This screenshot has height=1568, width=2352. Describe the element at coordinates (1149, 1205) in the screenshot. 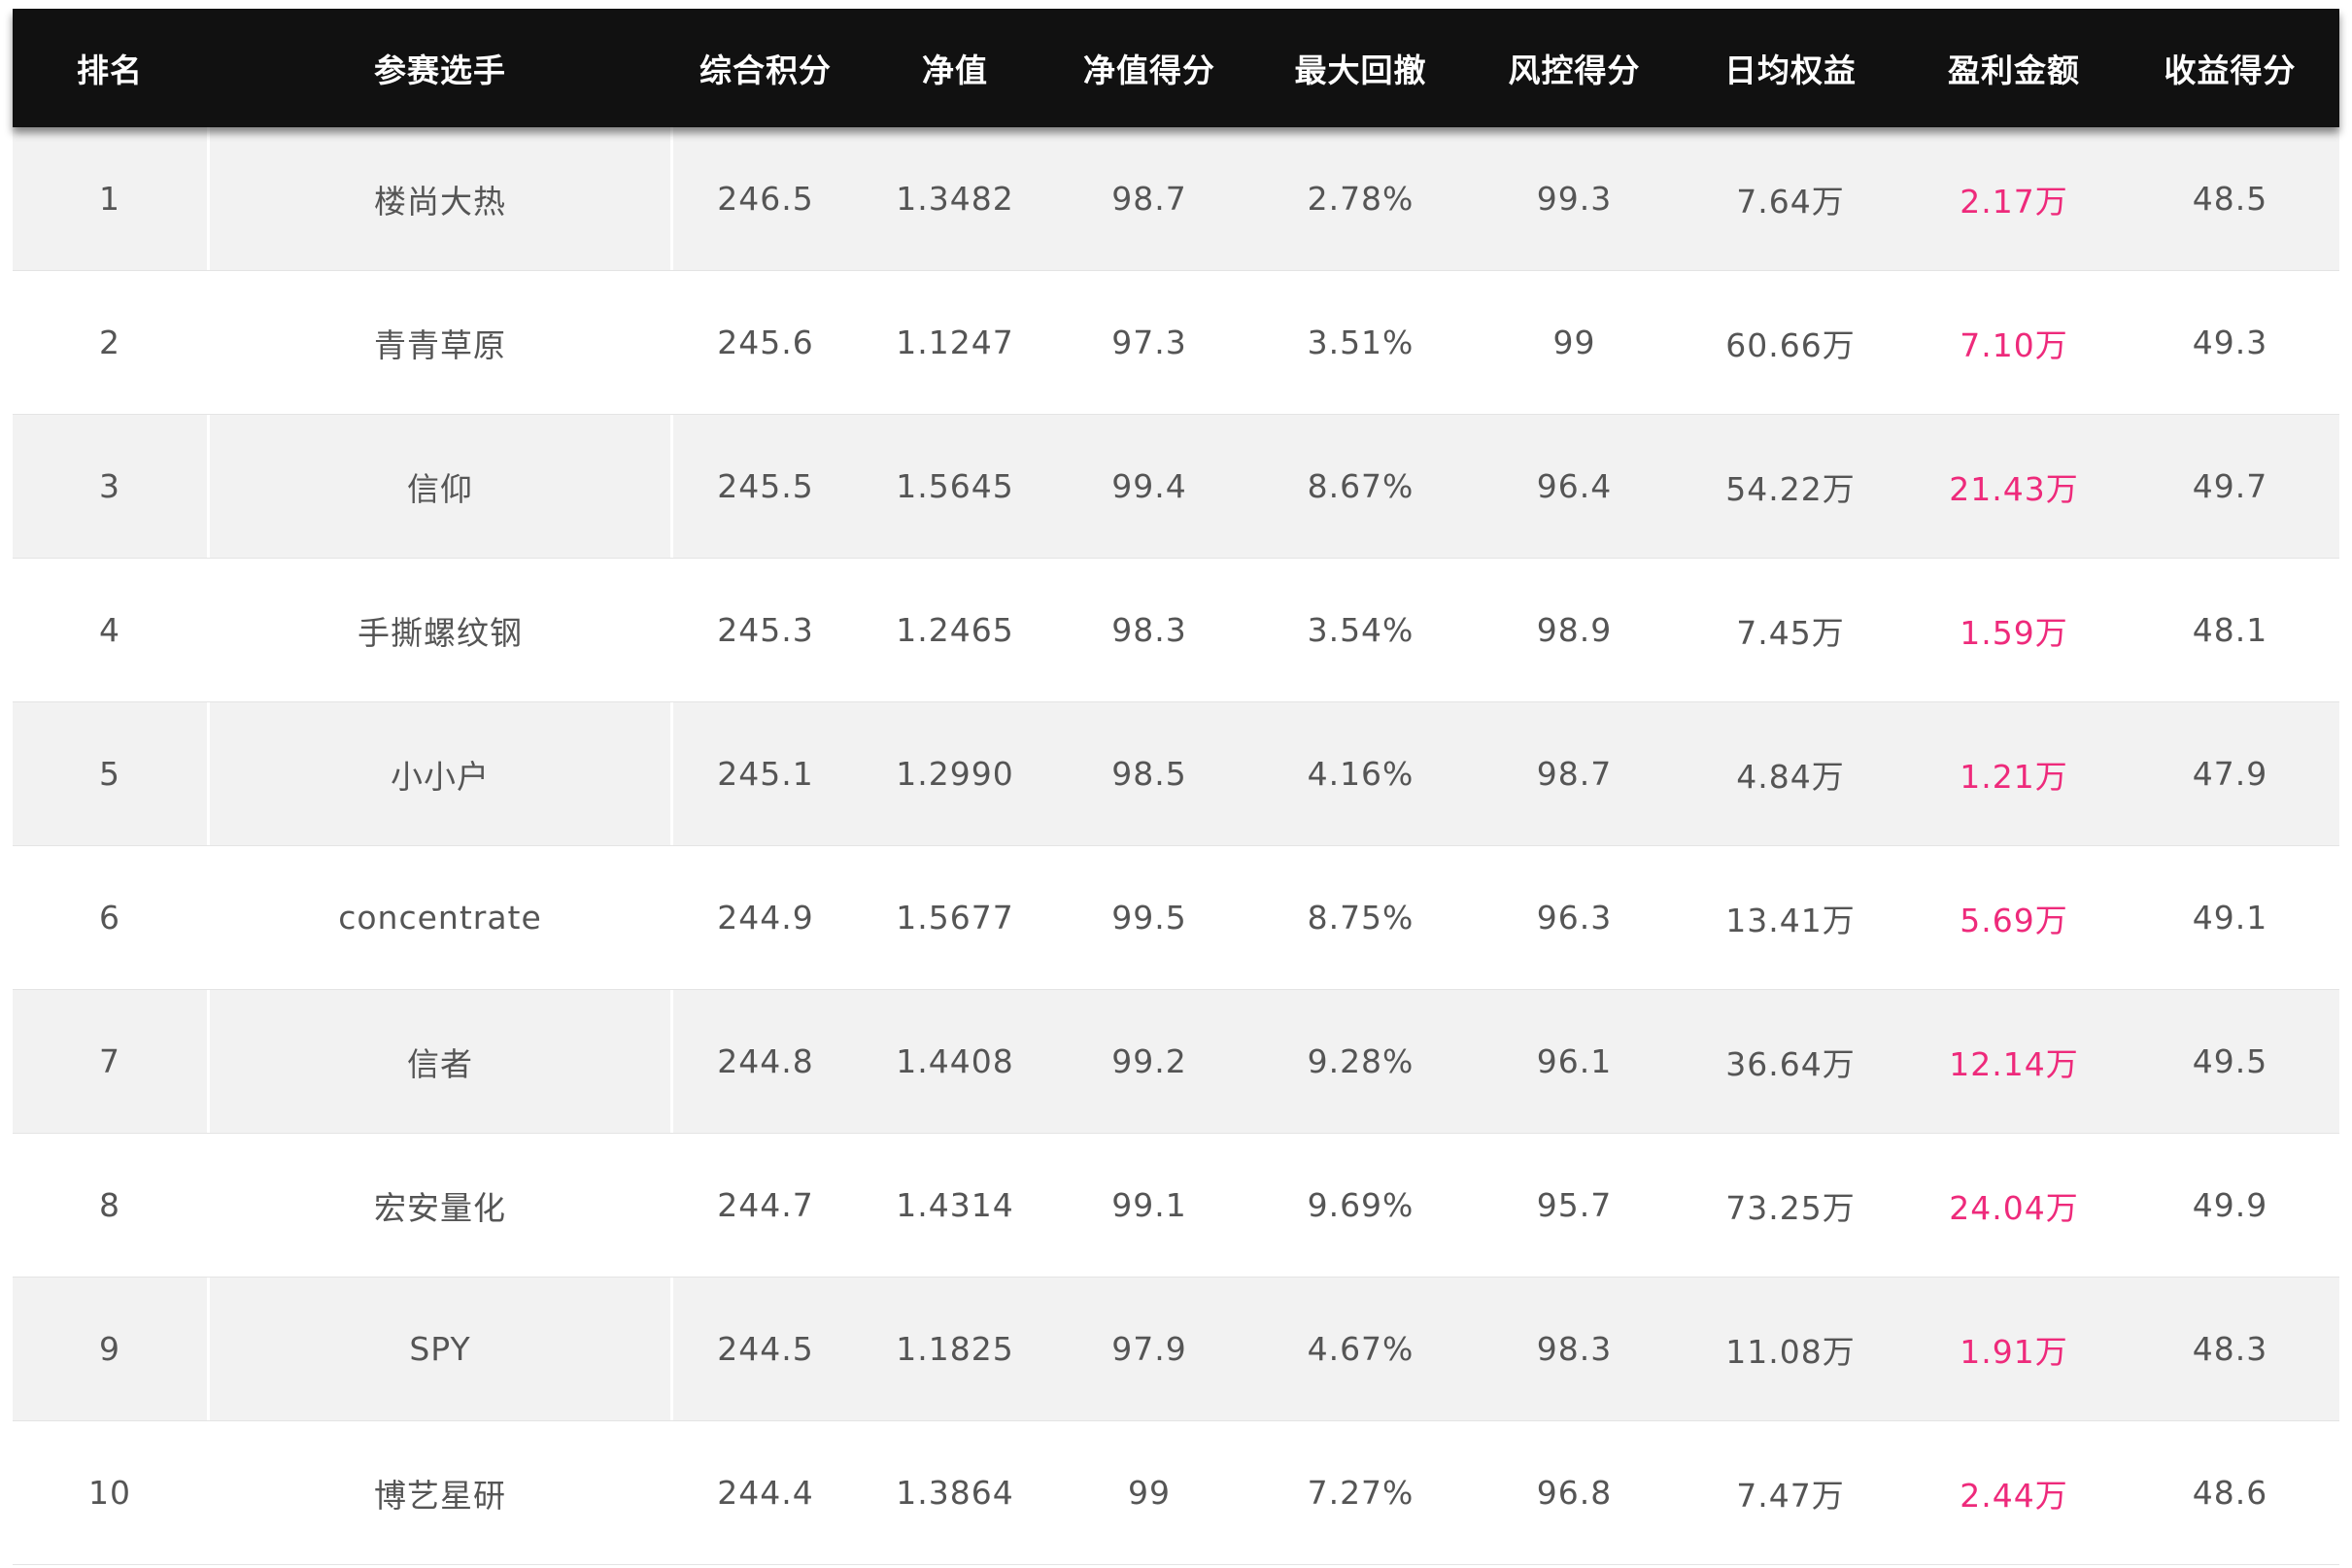

I see `cell-net-value-score: 99.1` at that location.